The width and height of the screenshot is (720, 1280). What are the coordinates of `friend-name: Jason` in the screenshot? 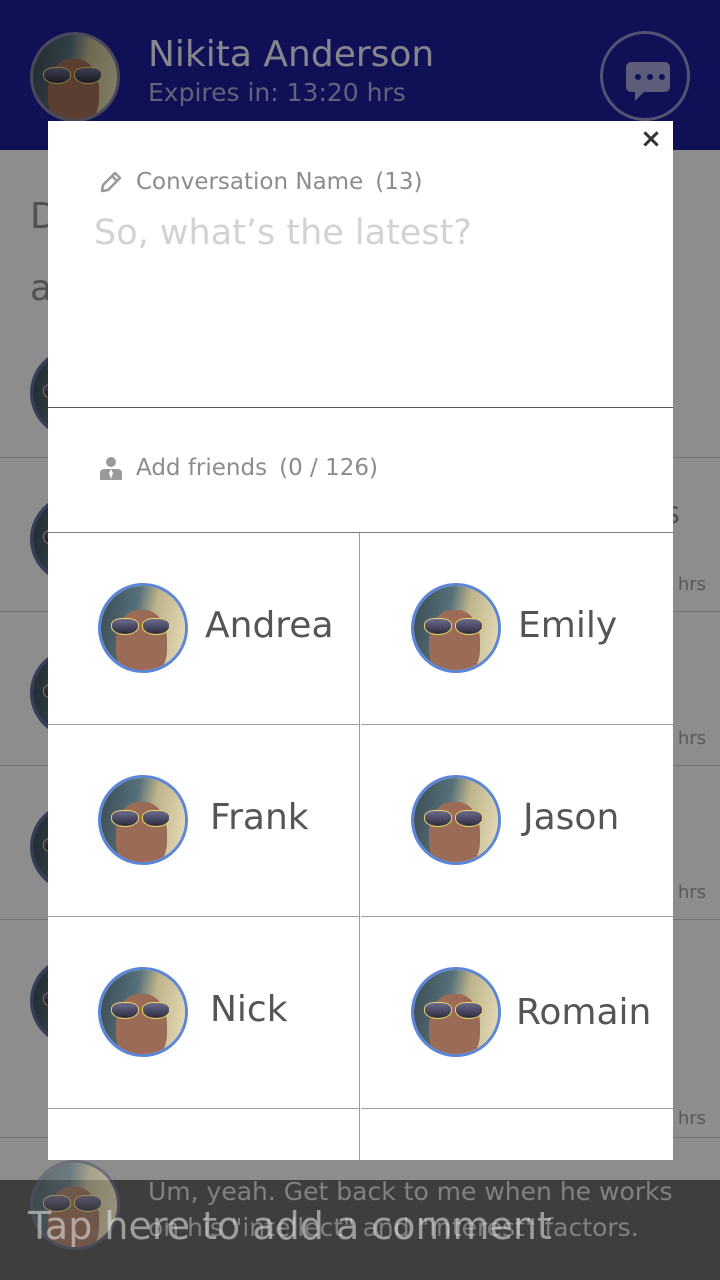 It's located at (571, 817).